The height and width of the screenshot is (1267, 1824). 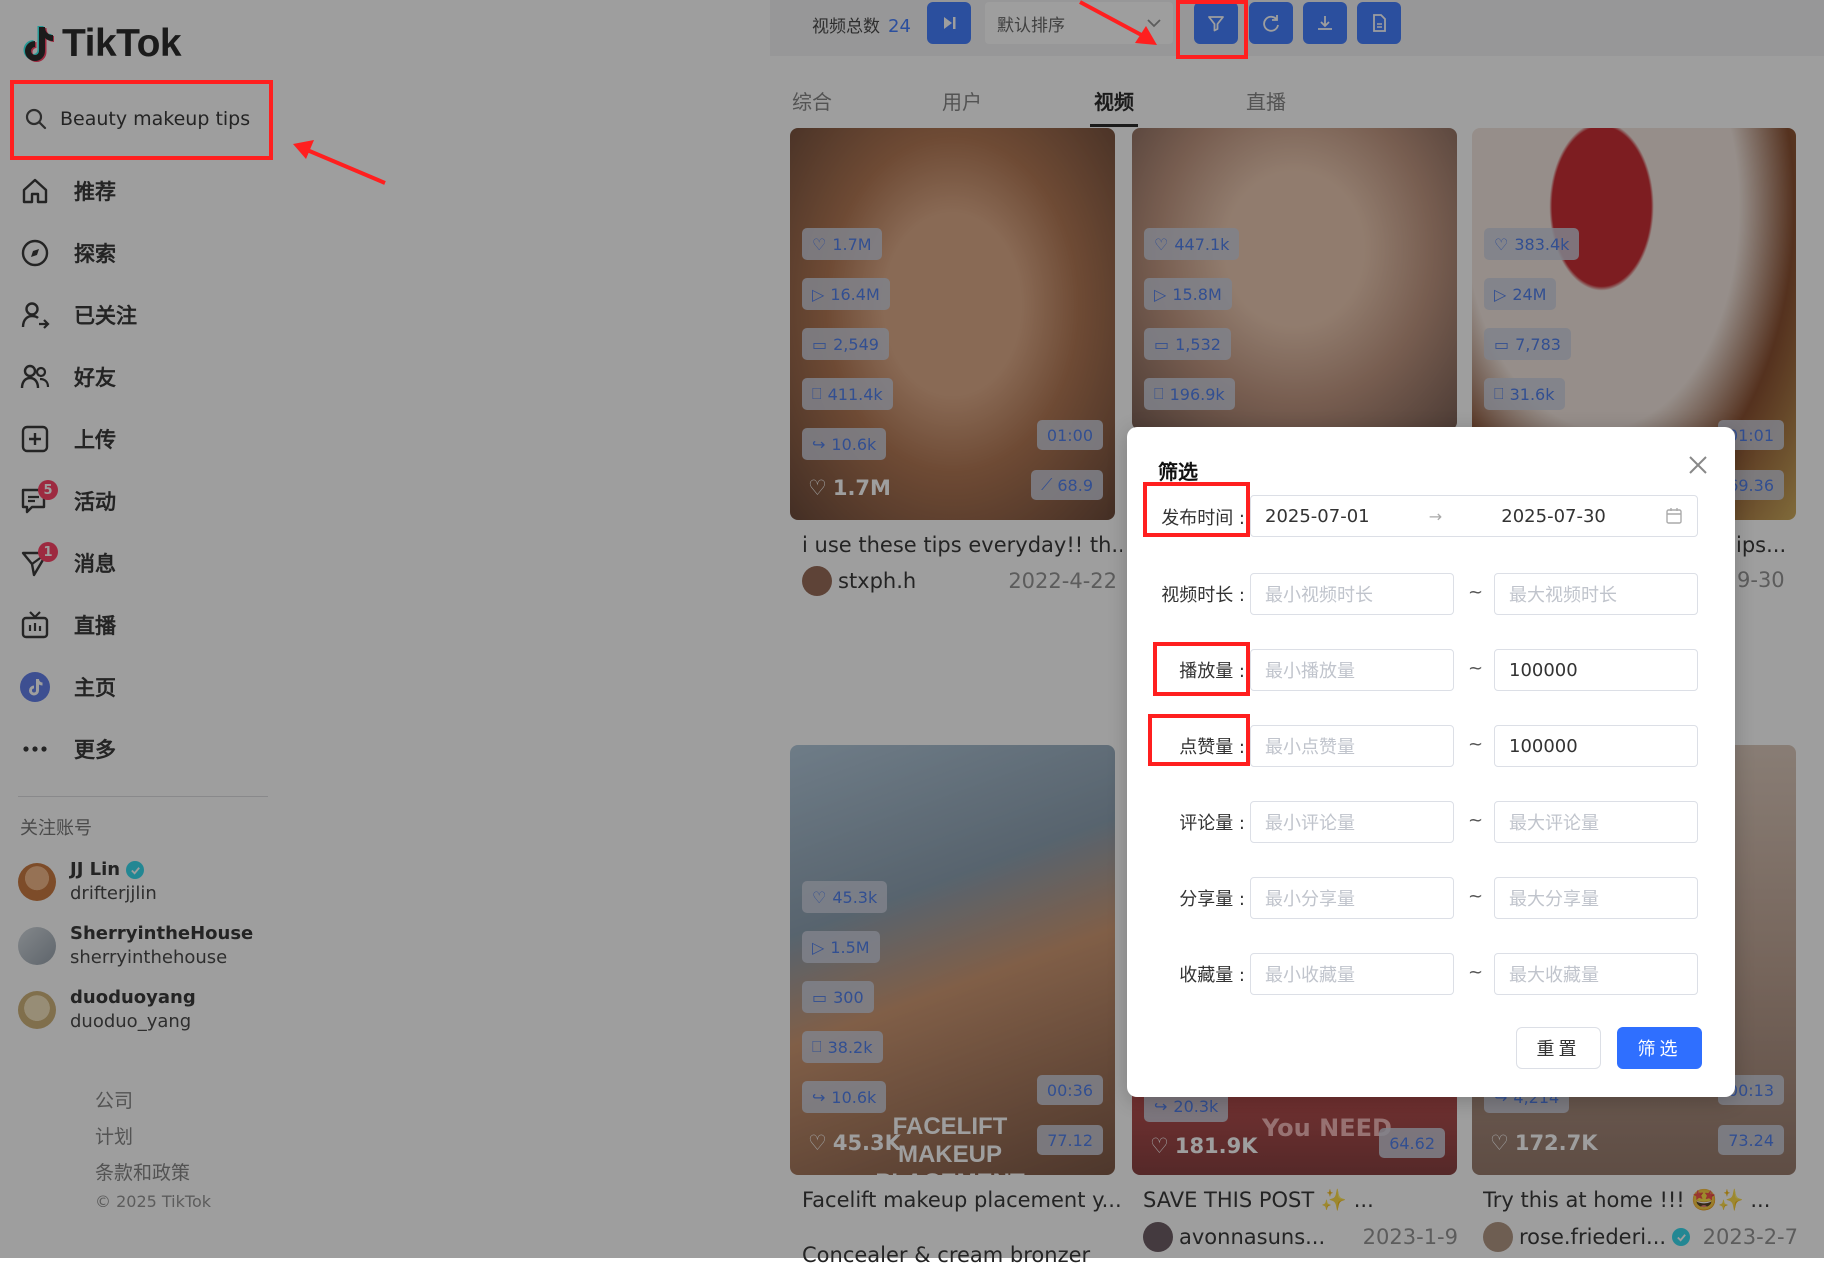 What do you see at coordinates (1596, 594) in the screenshot?
I see `max-duration-input: 最大视频时长` at bounding box center [1596, 594].